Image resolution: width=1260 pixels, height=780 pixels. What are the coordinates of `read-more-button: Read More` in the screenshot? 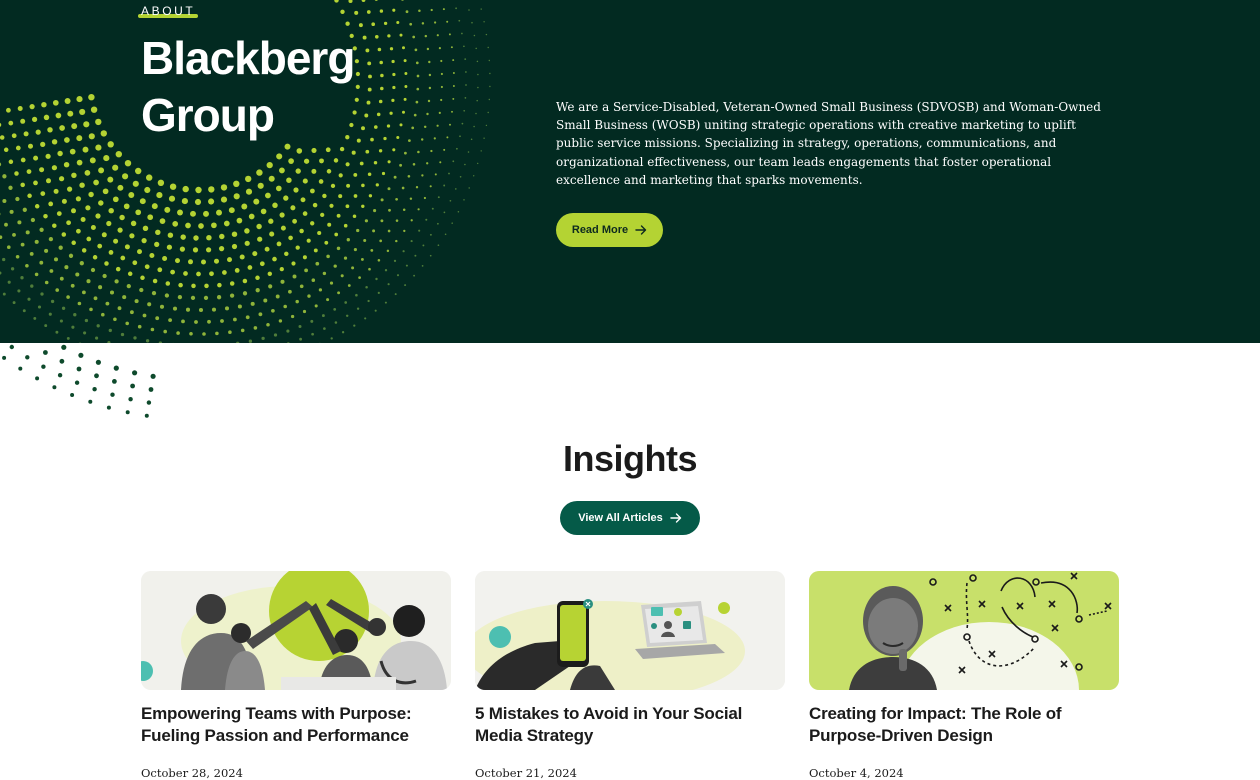 It's located at (609, 230).